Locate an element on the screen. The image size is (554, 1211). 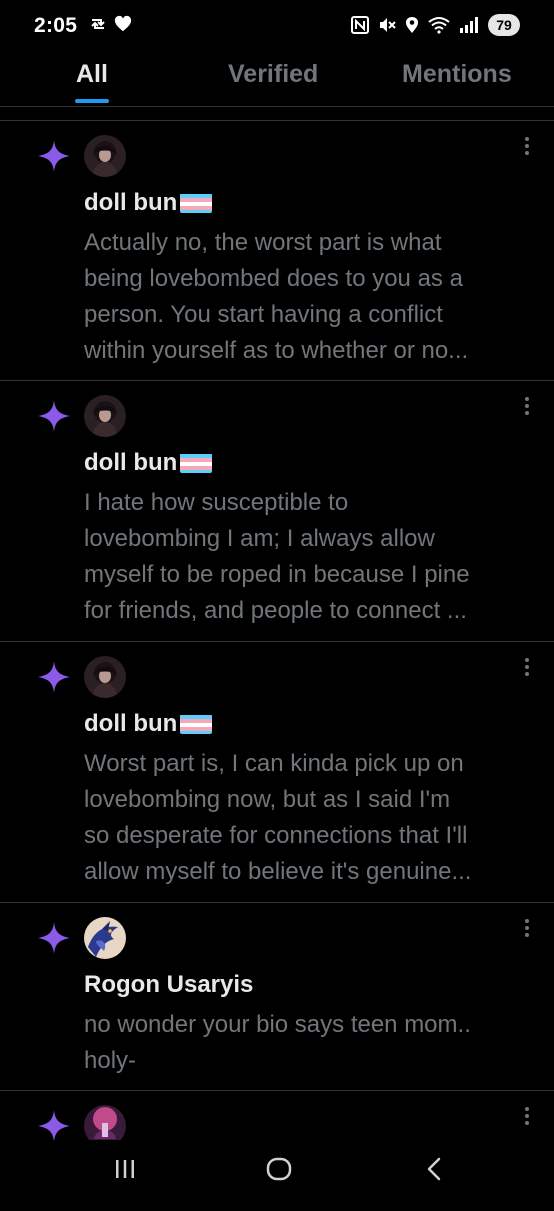
author-name-text: Rogon Usaryis is located at coordinates (169, 984).